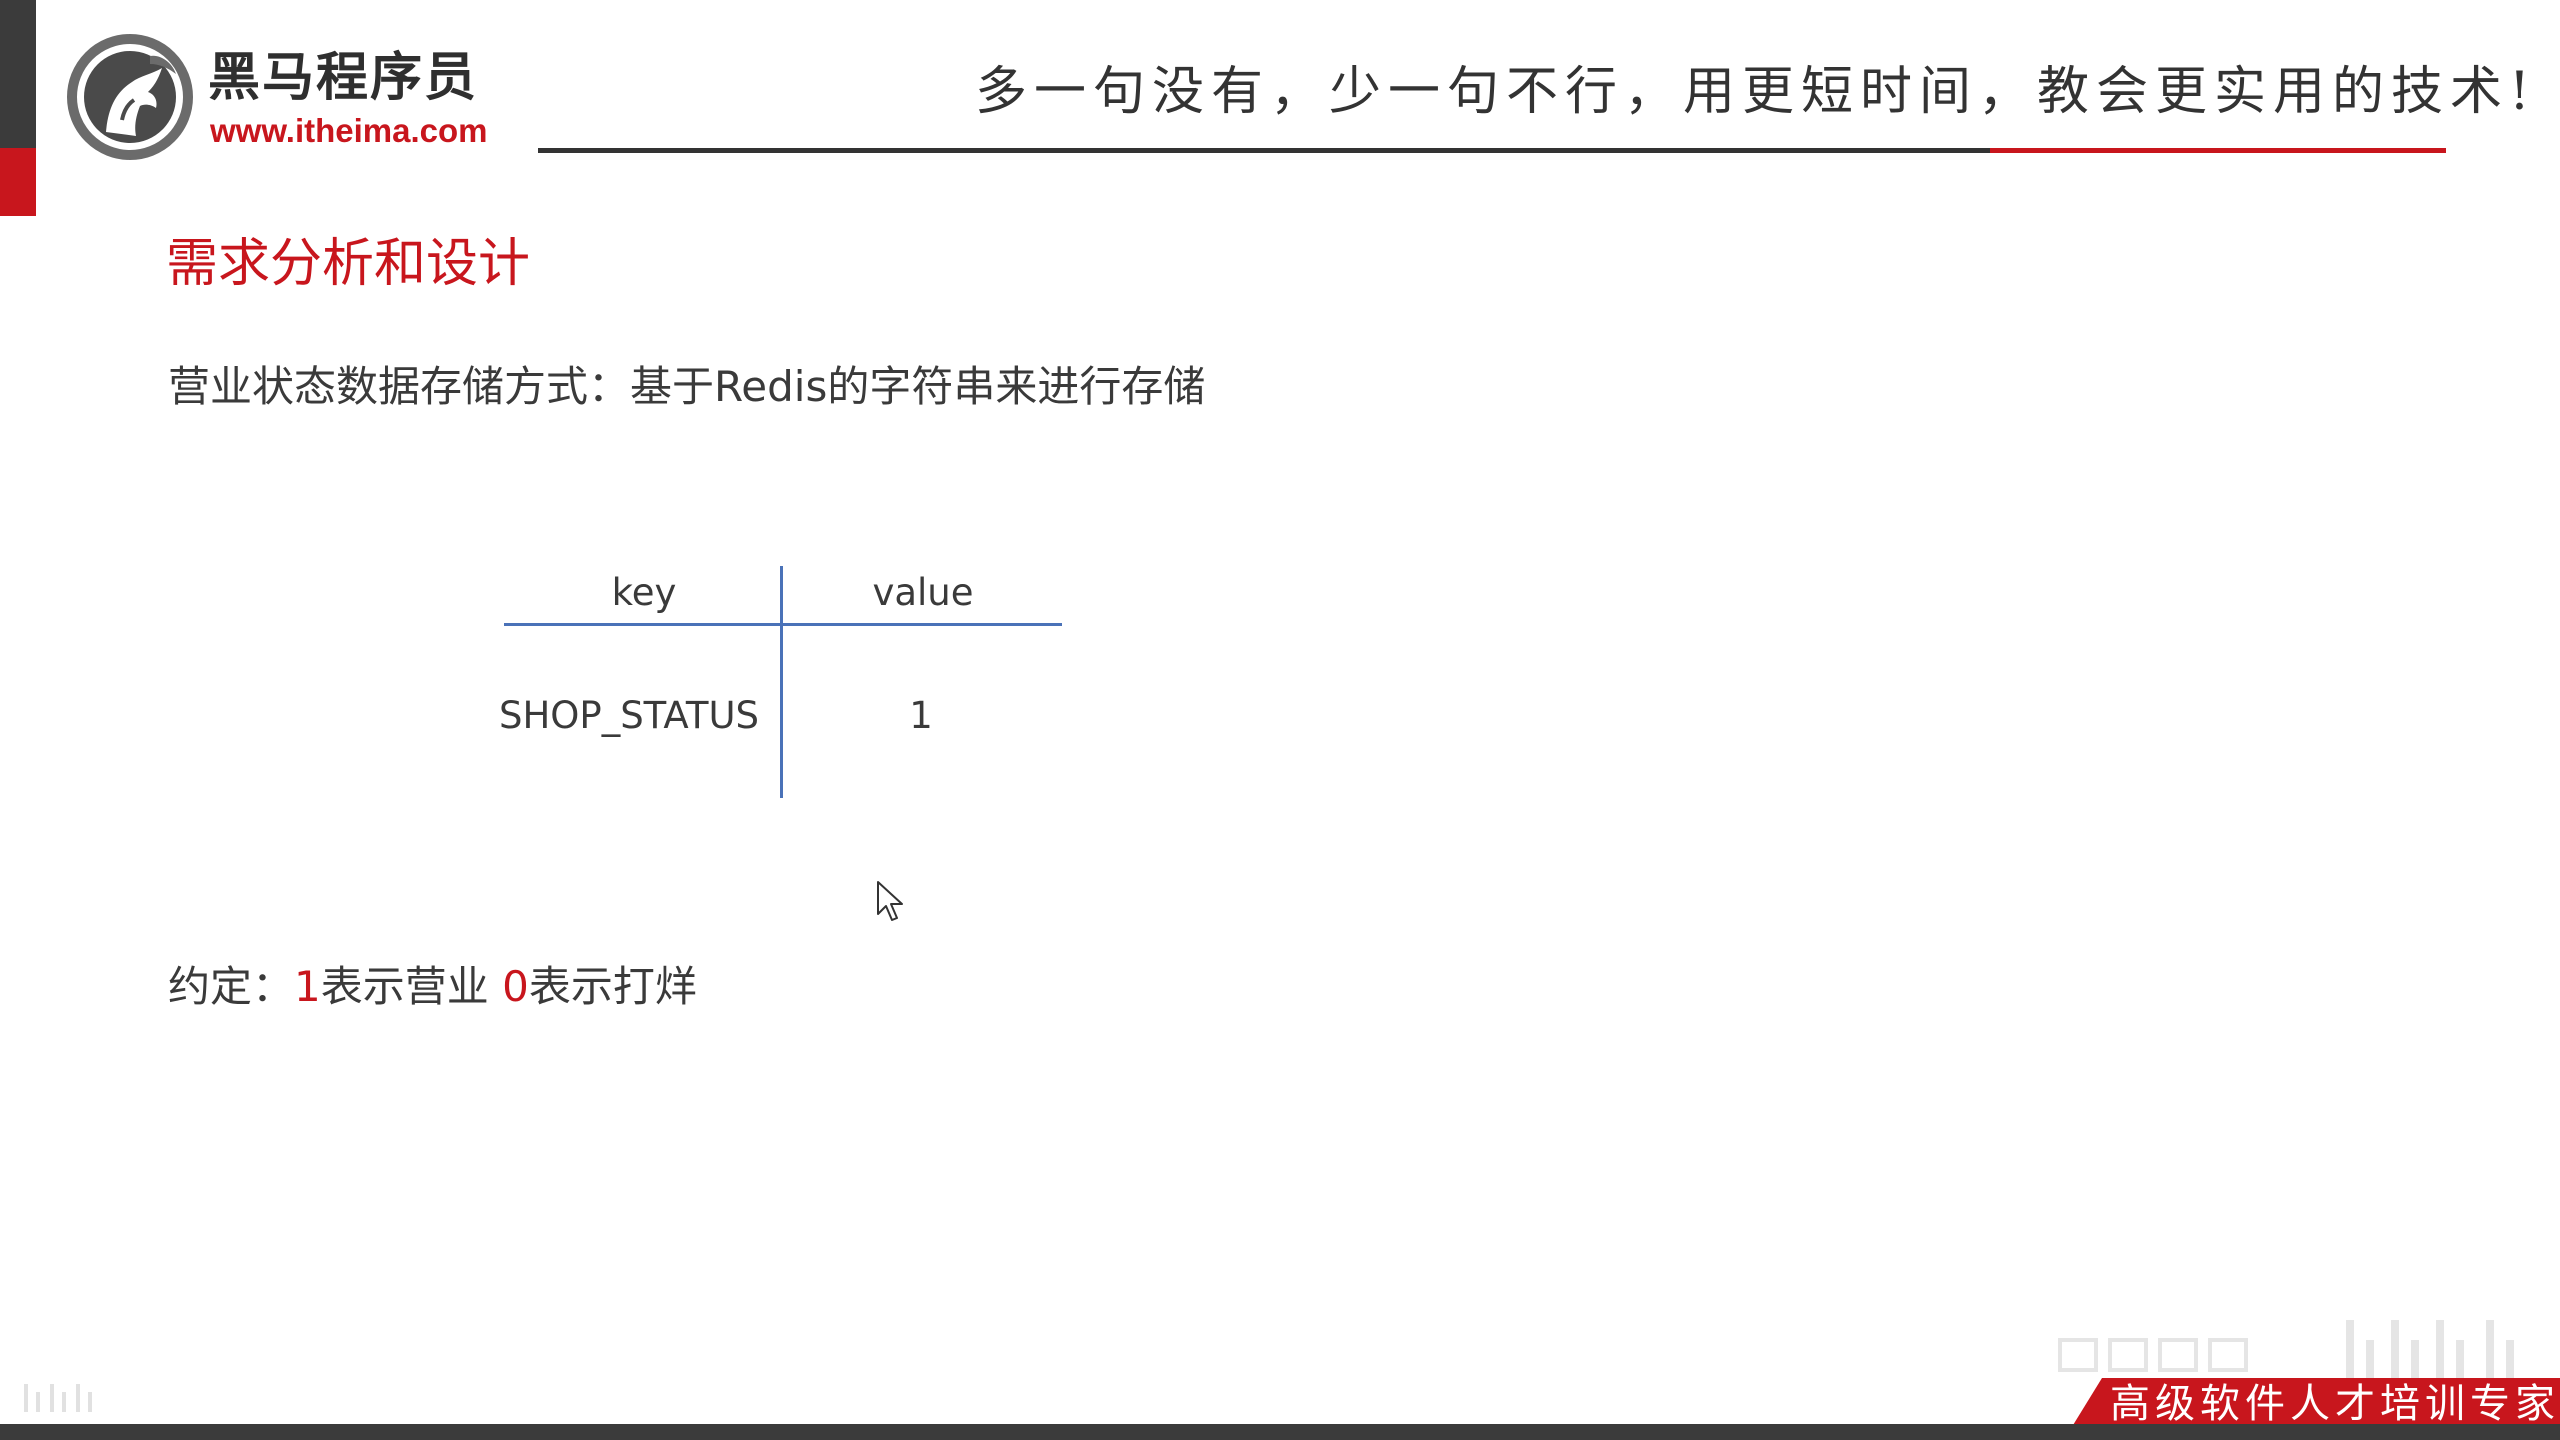  Describe the element at coordinates (2335, 1404) in the screenshot. I see `footer-tagline: 高级软件人才培训专家` at that location.